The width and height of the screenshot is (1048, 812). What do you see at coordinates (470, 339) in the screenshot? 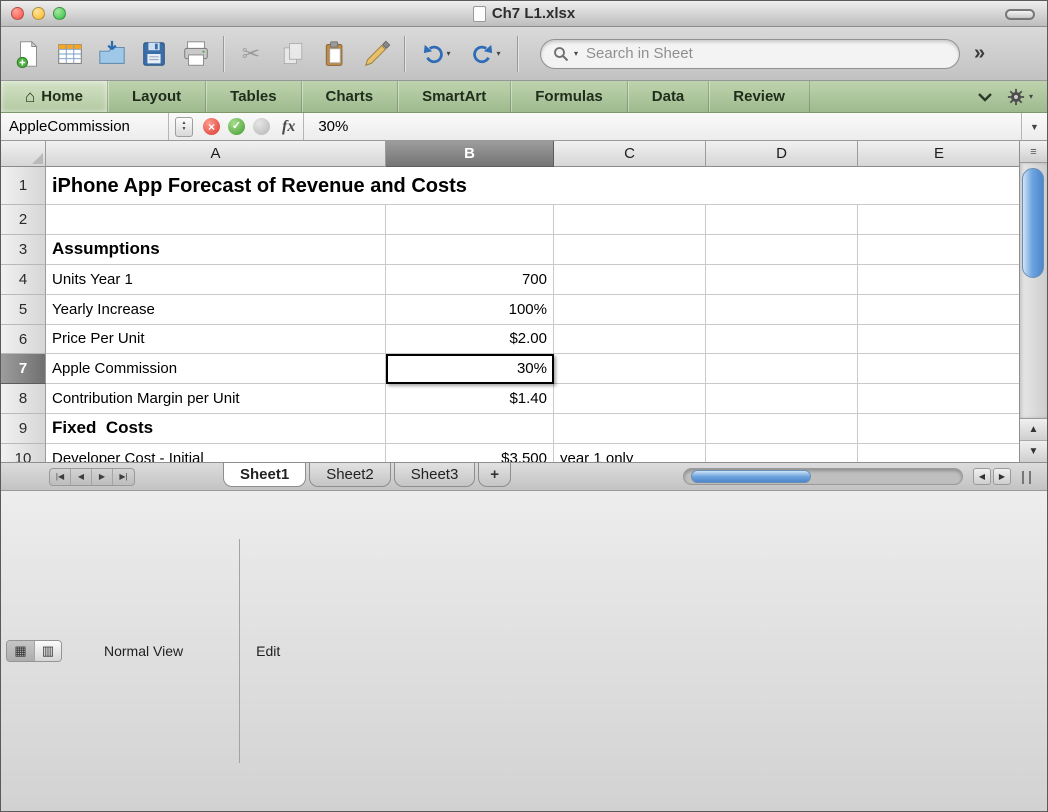
I see `cell-B6: $2.00` at bounding box center [470, 339].